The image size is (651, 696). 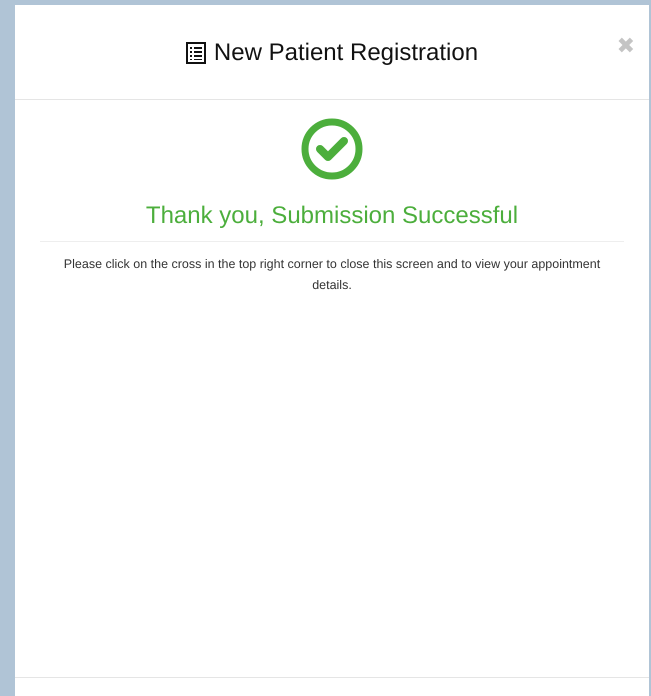 I want to click on list-icon, so click(x=196, y=53).